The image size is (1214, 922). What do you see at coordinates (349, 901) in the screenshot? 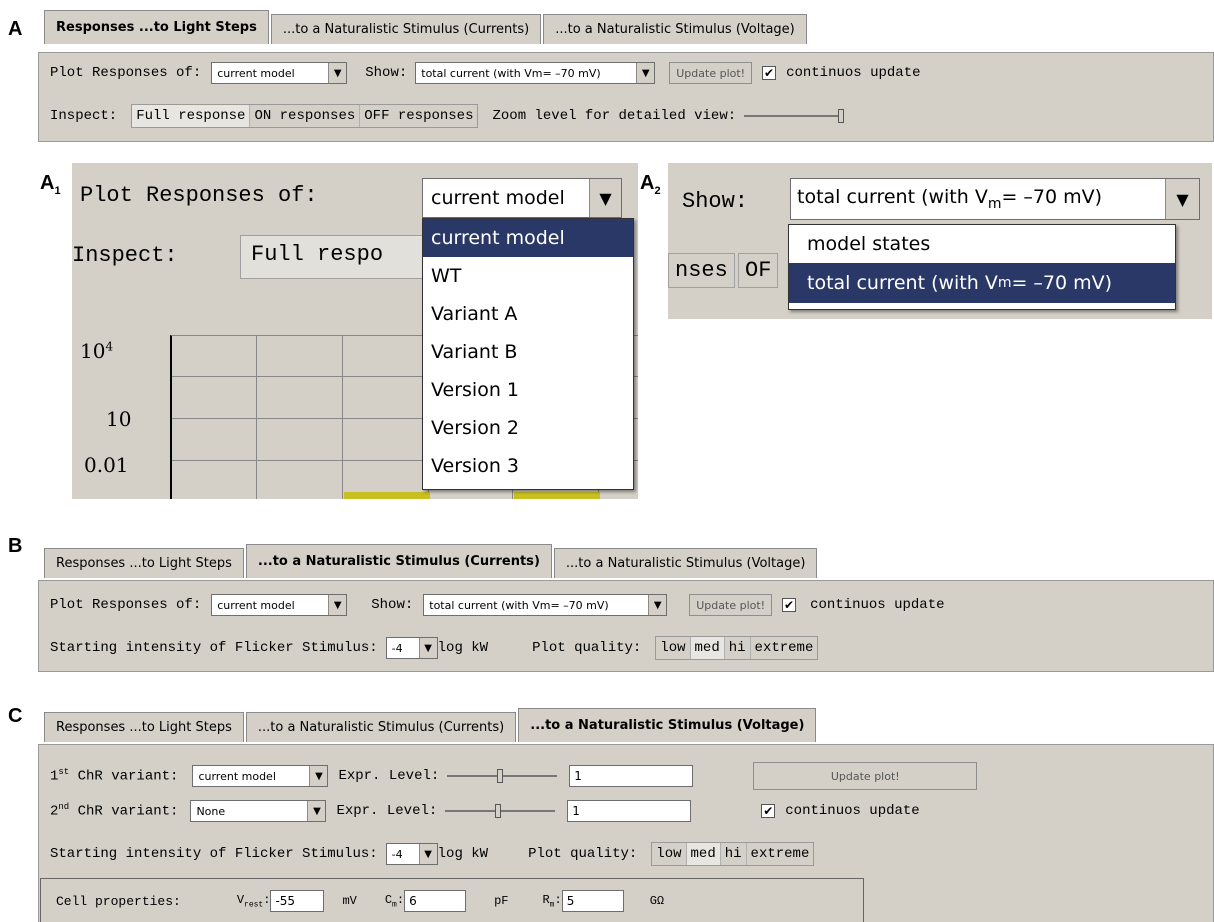
I see `vrest-unit: mV` at bounding box center [349, 901].